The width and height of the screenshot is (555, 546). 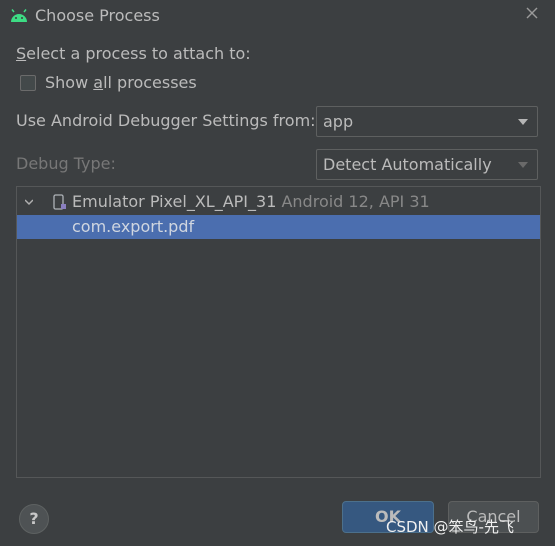 What do you see at coordinates (21, 53) in the screenshot?
I see `mnemonic-letter: S` at bounding box center [21, 53].